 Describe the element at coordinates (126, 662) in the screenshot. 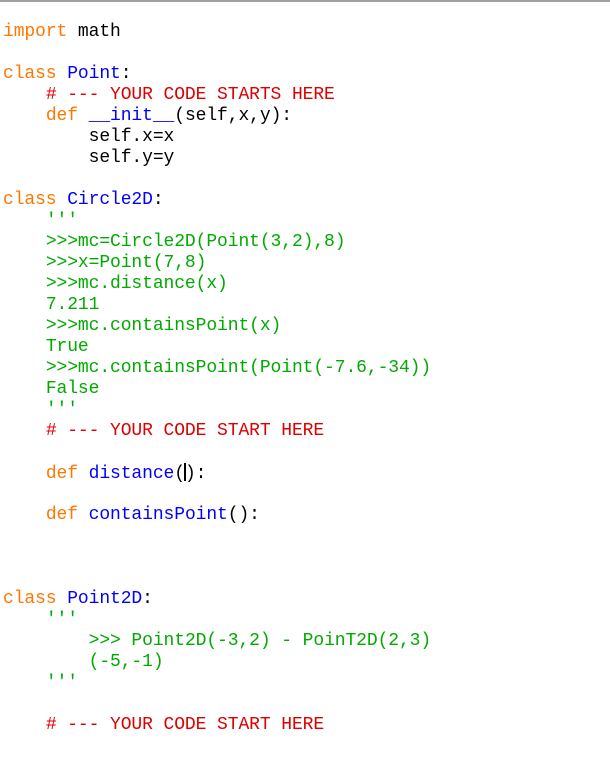

I see `string-token: (-5,-1)` at that location.